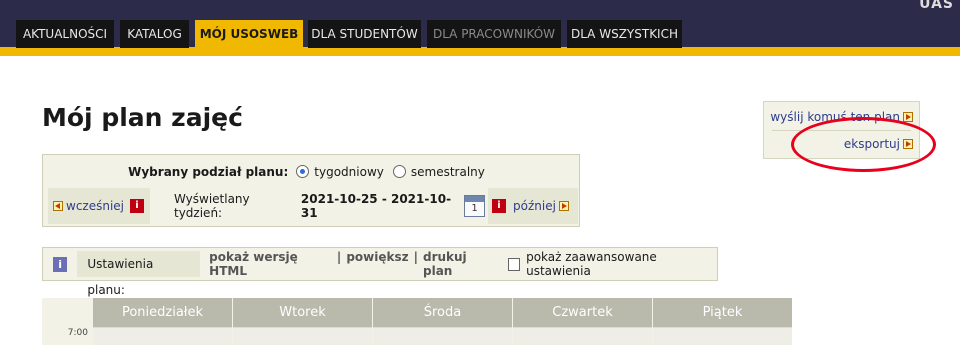 Image resolution: width=960 pixels, height=345 pixels. What do you see at coordinates (863, 144) in the screenshot?
I see `highlight-oval` at bounding box center [863, 144].